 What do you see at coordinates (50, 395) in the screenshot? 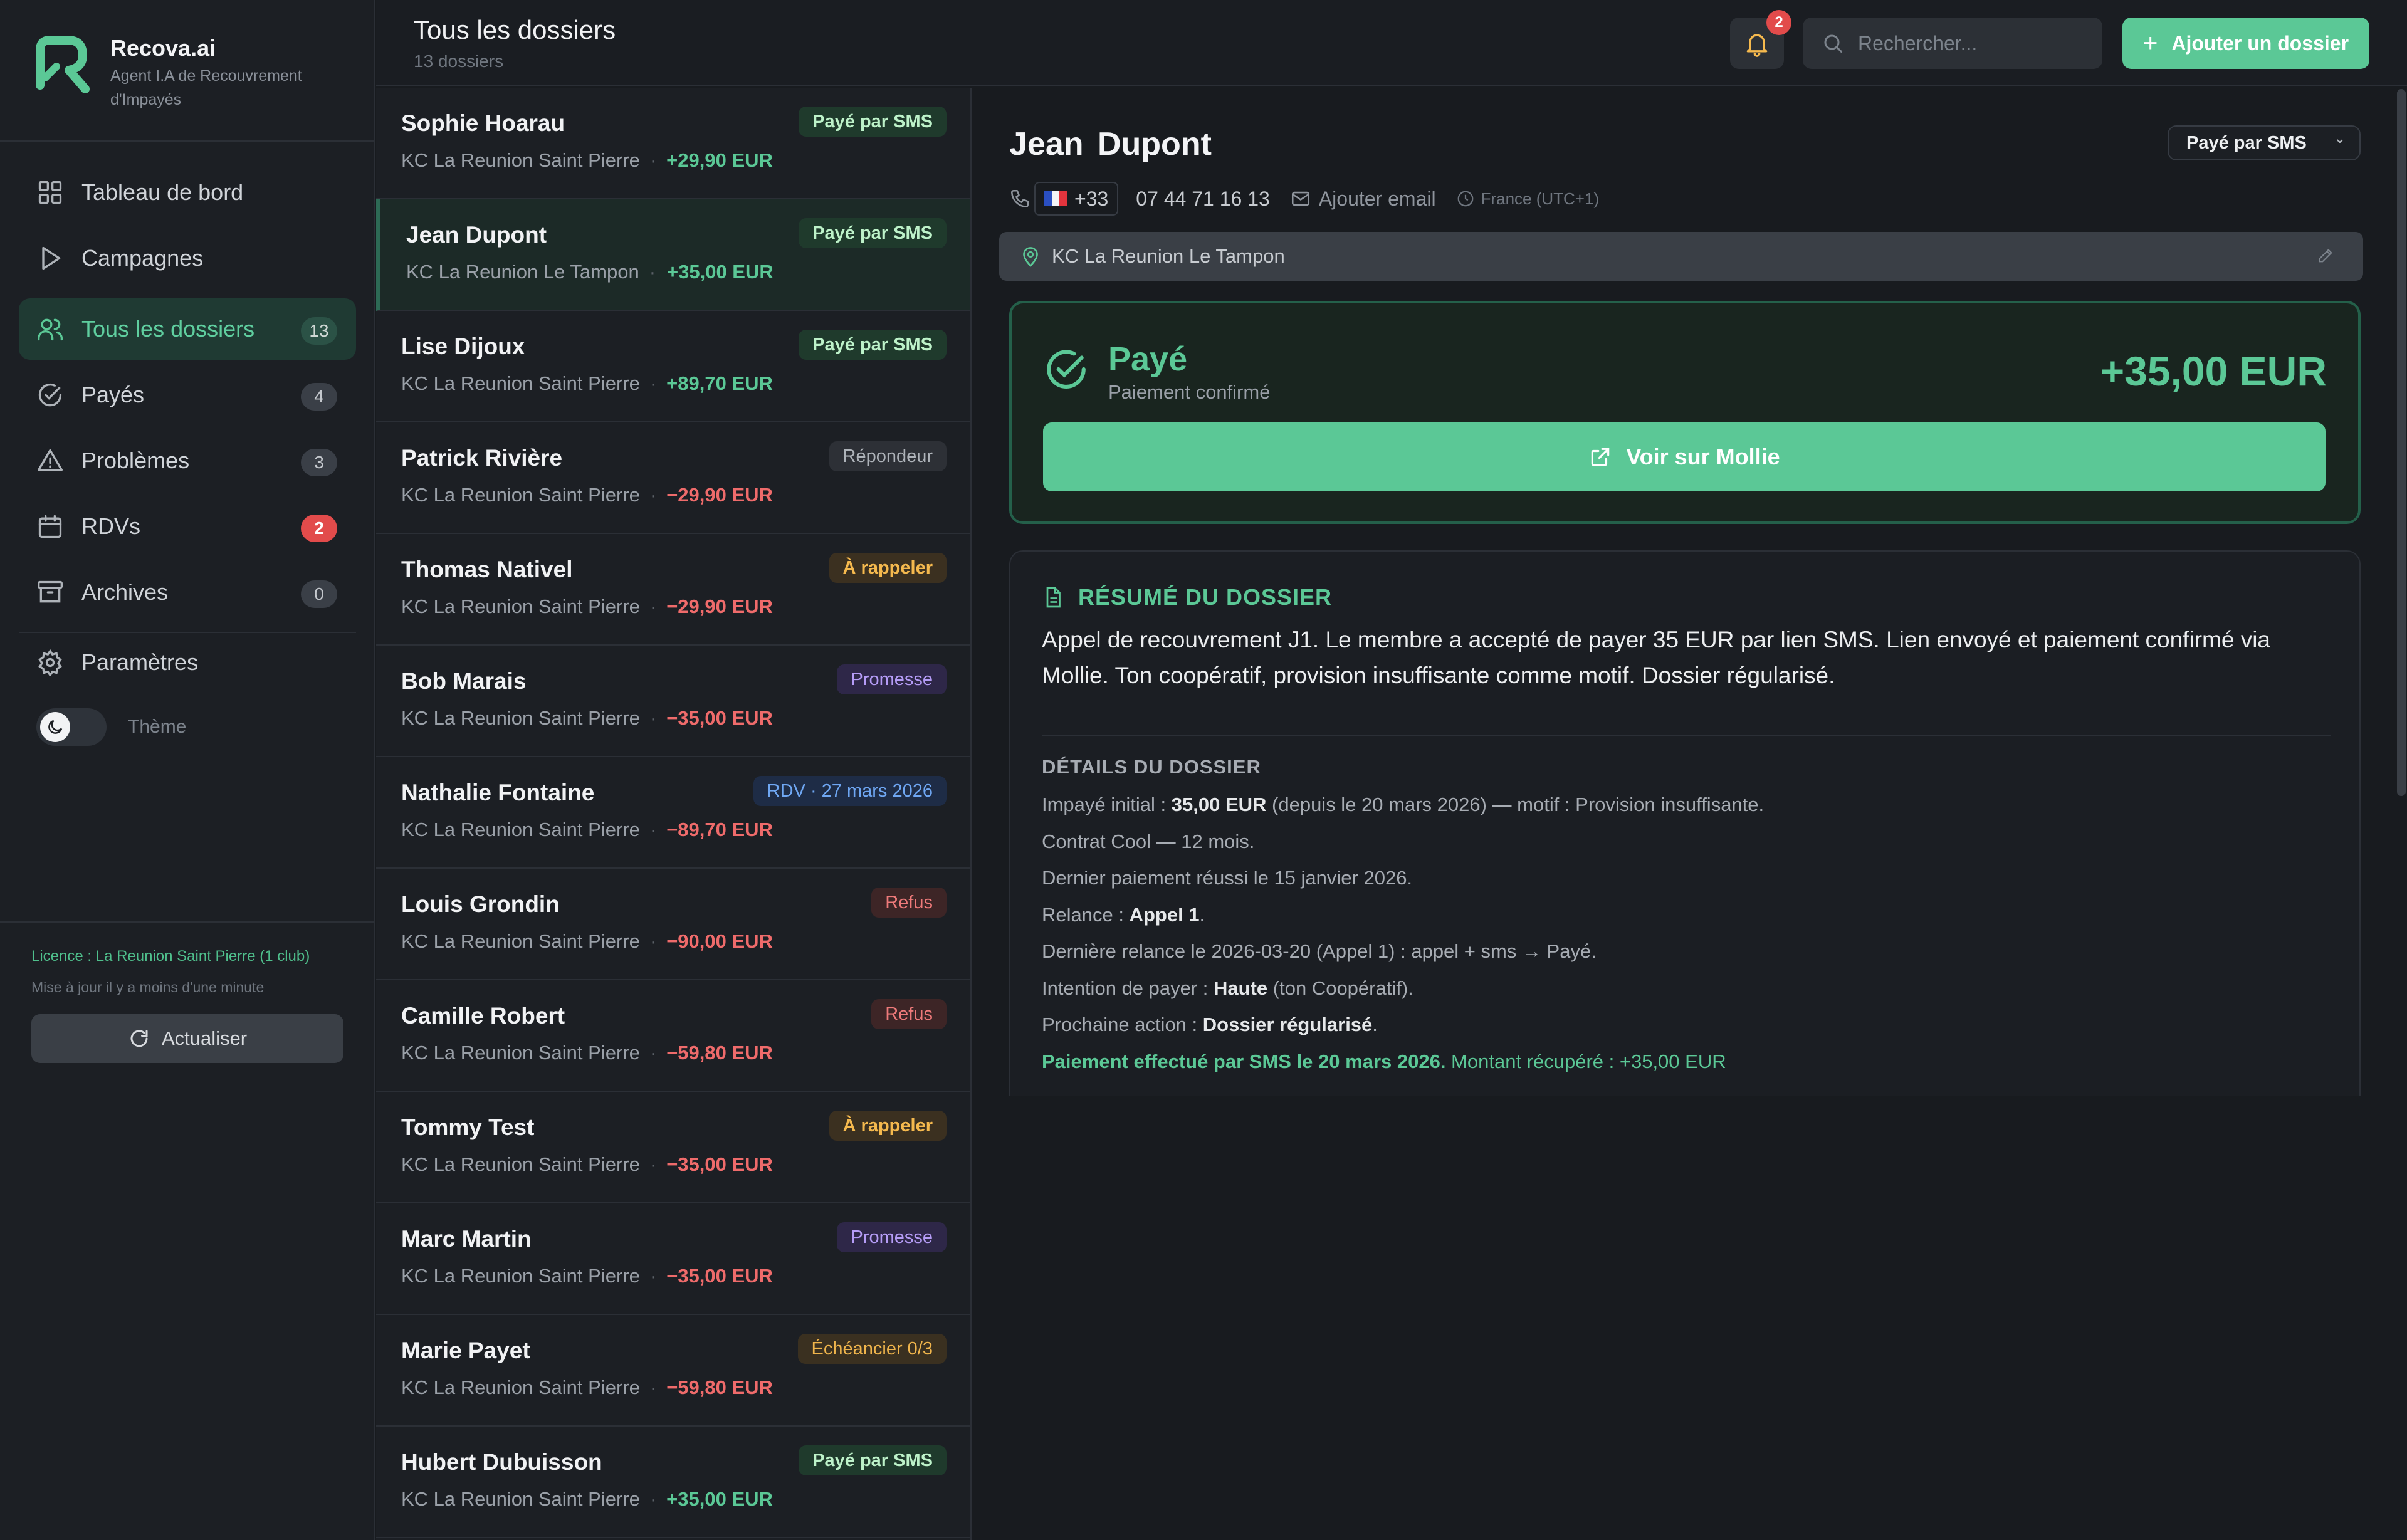
I see `check-circle-icon` at bounding box center [50, 395].